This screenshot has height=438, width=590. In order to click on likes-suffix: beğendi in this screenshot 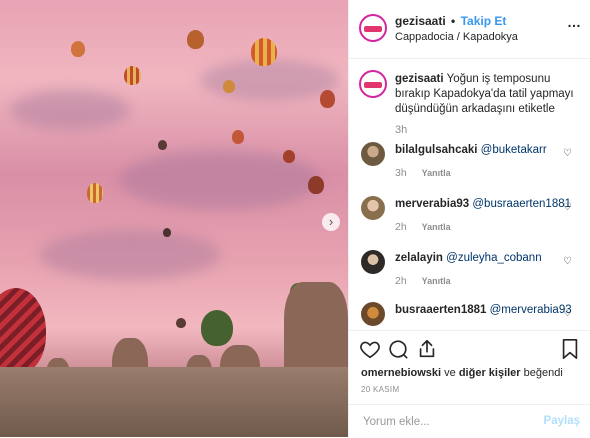, I will do `click(543, 373)`.